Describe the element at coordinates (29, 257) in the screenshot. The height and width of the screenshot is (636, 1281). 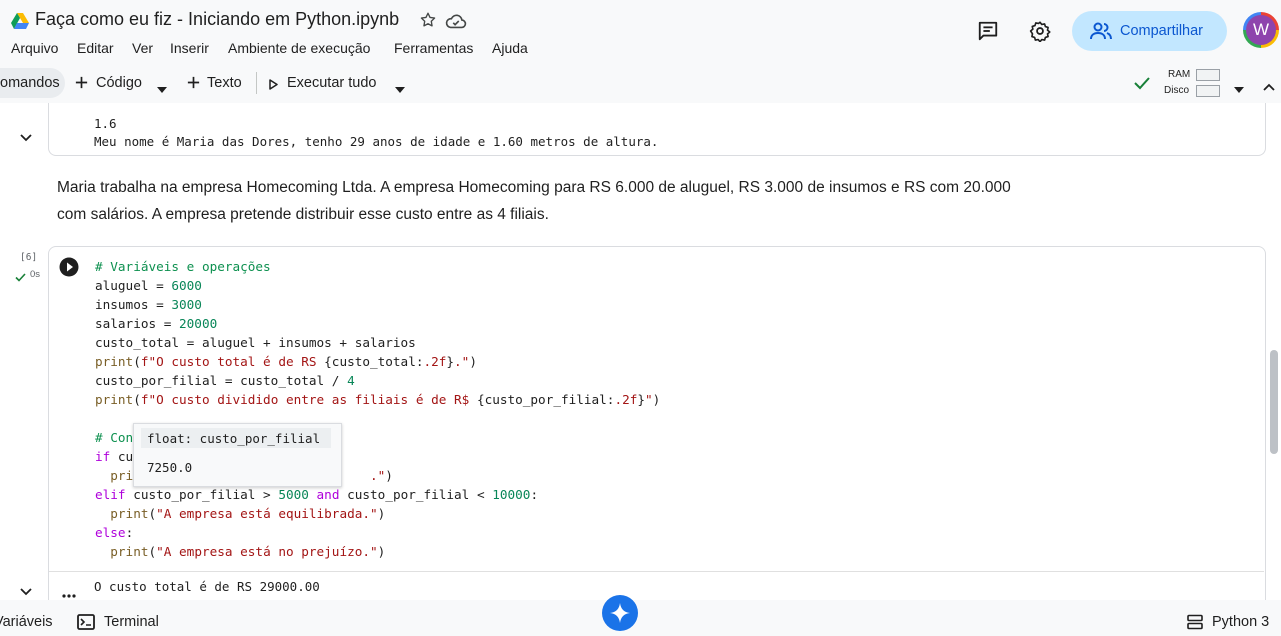
I see `execution-count: [6]` at that location.